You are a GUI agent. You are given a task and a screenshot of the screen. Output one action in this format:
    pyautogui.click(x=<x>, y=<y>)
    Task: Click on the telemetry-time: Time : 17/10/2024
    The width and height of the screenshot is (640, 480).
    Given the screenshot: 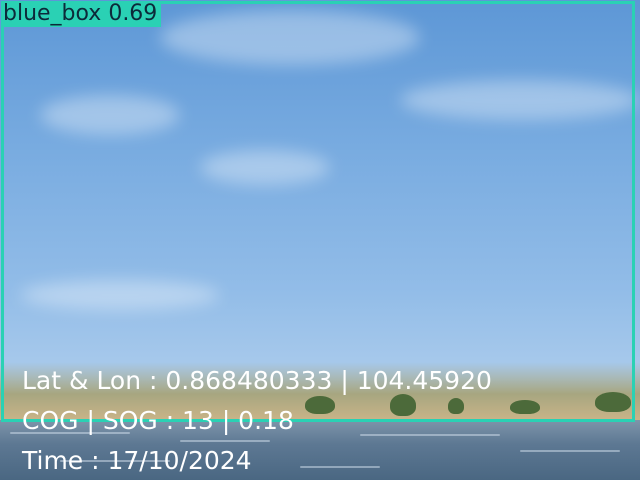 What is the action you would take?
    pyautogui.click(x=137, y=460)
    